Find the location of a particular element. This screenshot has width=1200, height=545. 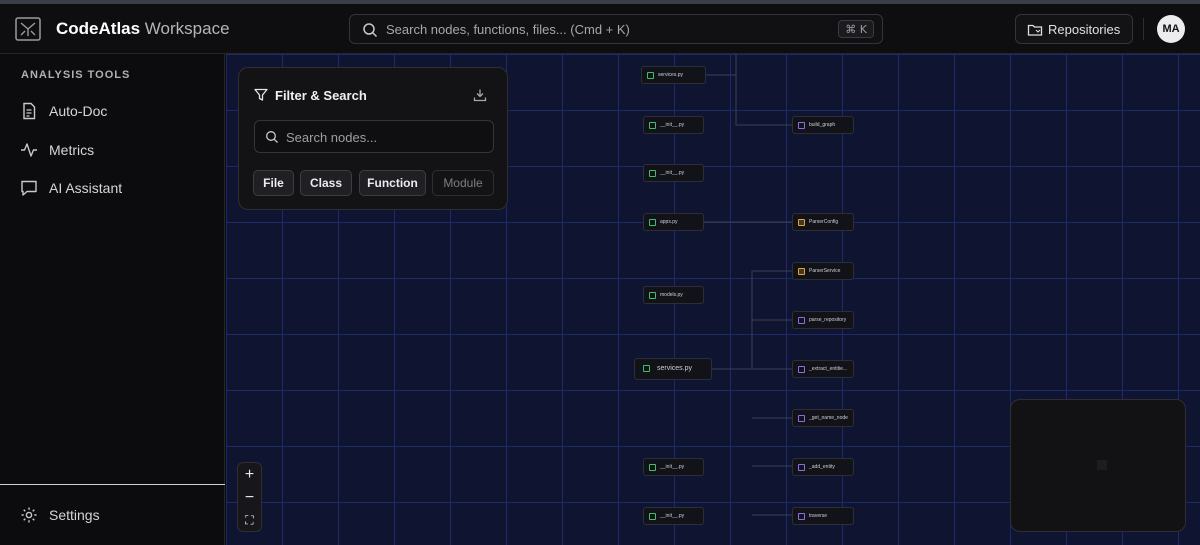

filter-icon is located at coordinates (261, 94).